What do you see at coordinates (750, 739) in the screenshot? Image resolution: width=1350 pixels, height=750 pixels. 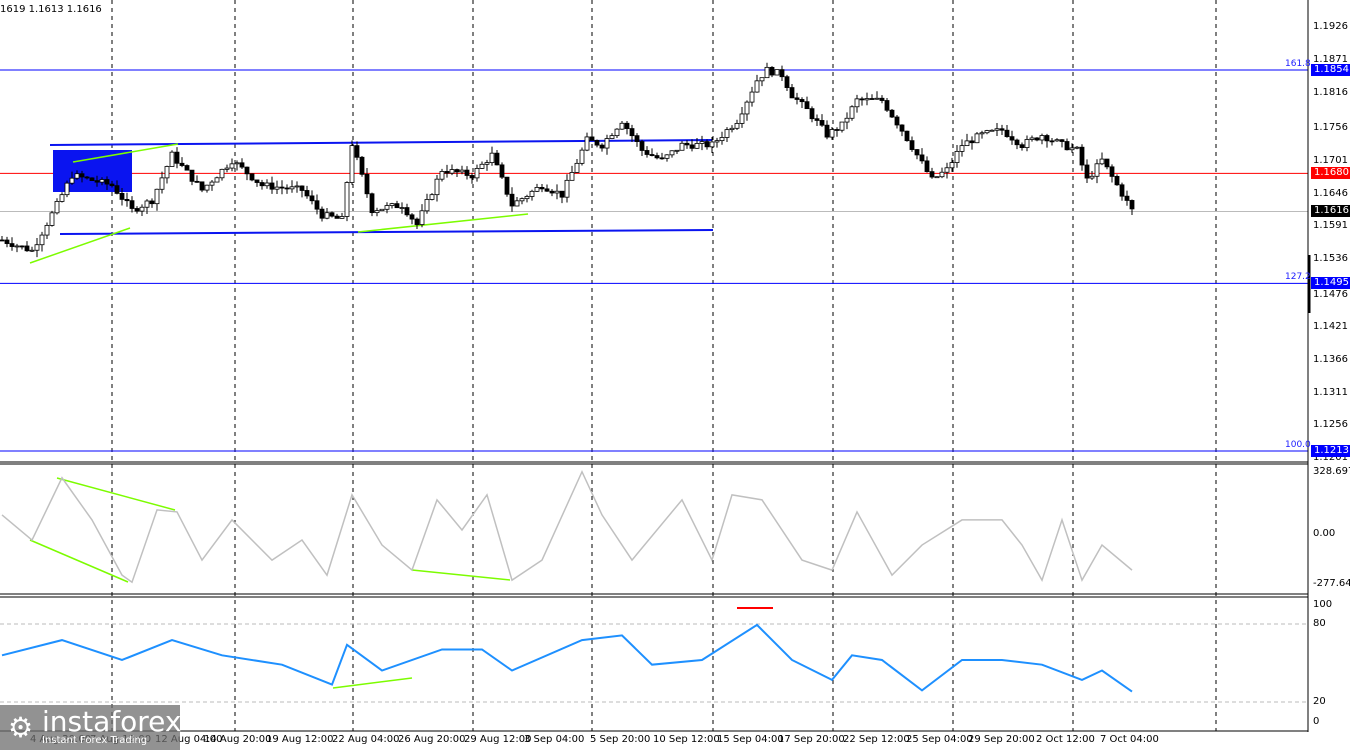 I see `time-axis-label: 15 Sep 04:00` at bounding box center [750, 739].